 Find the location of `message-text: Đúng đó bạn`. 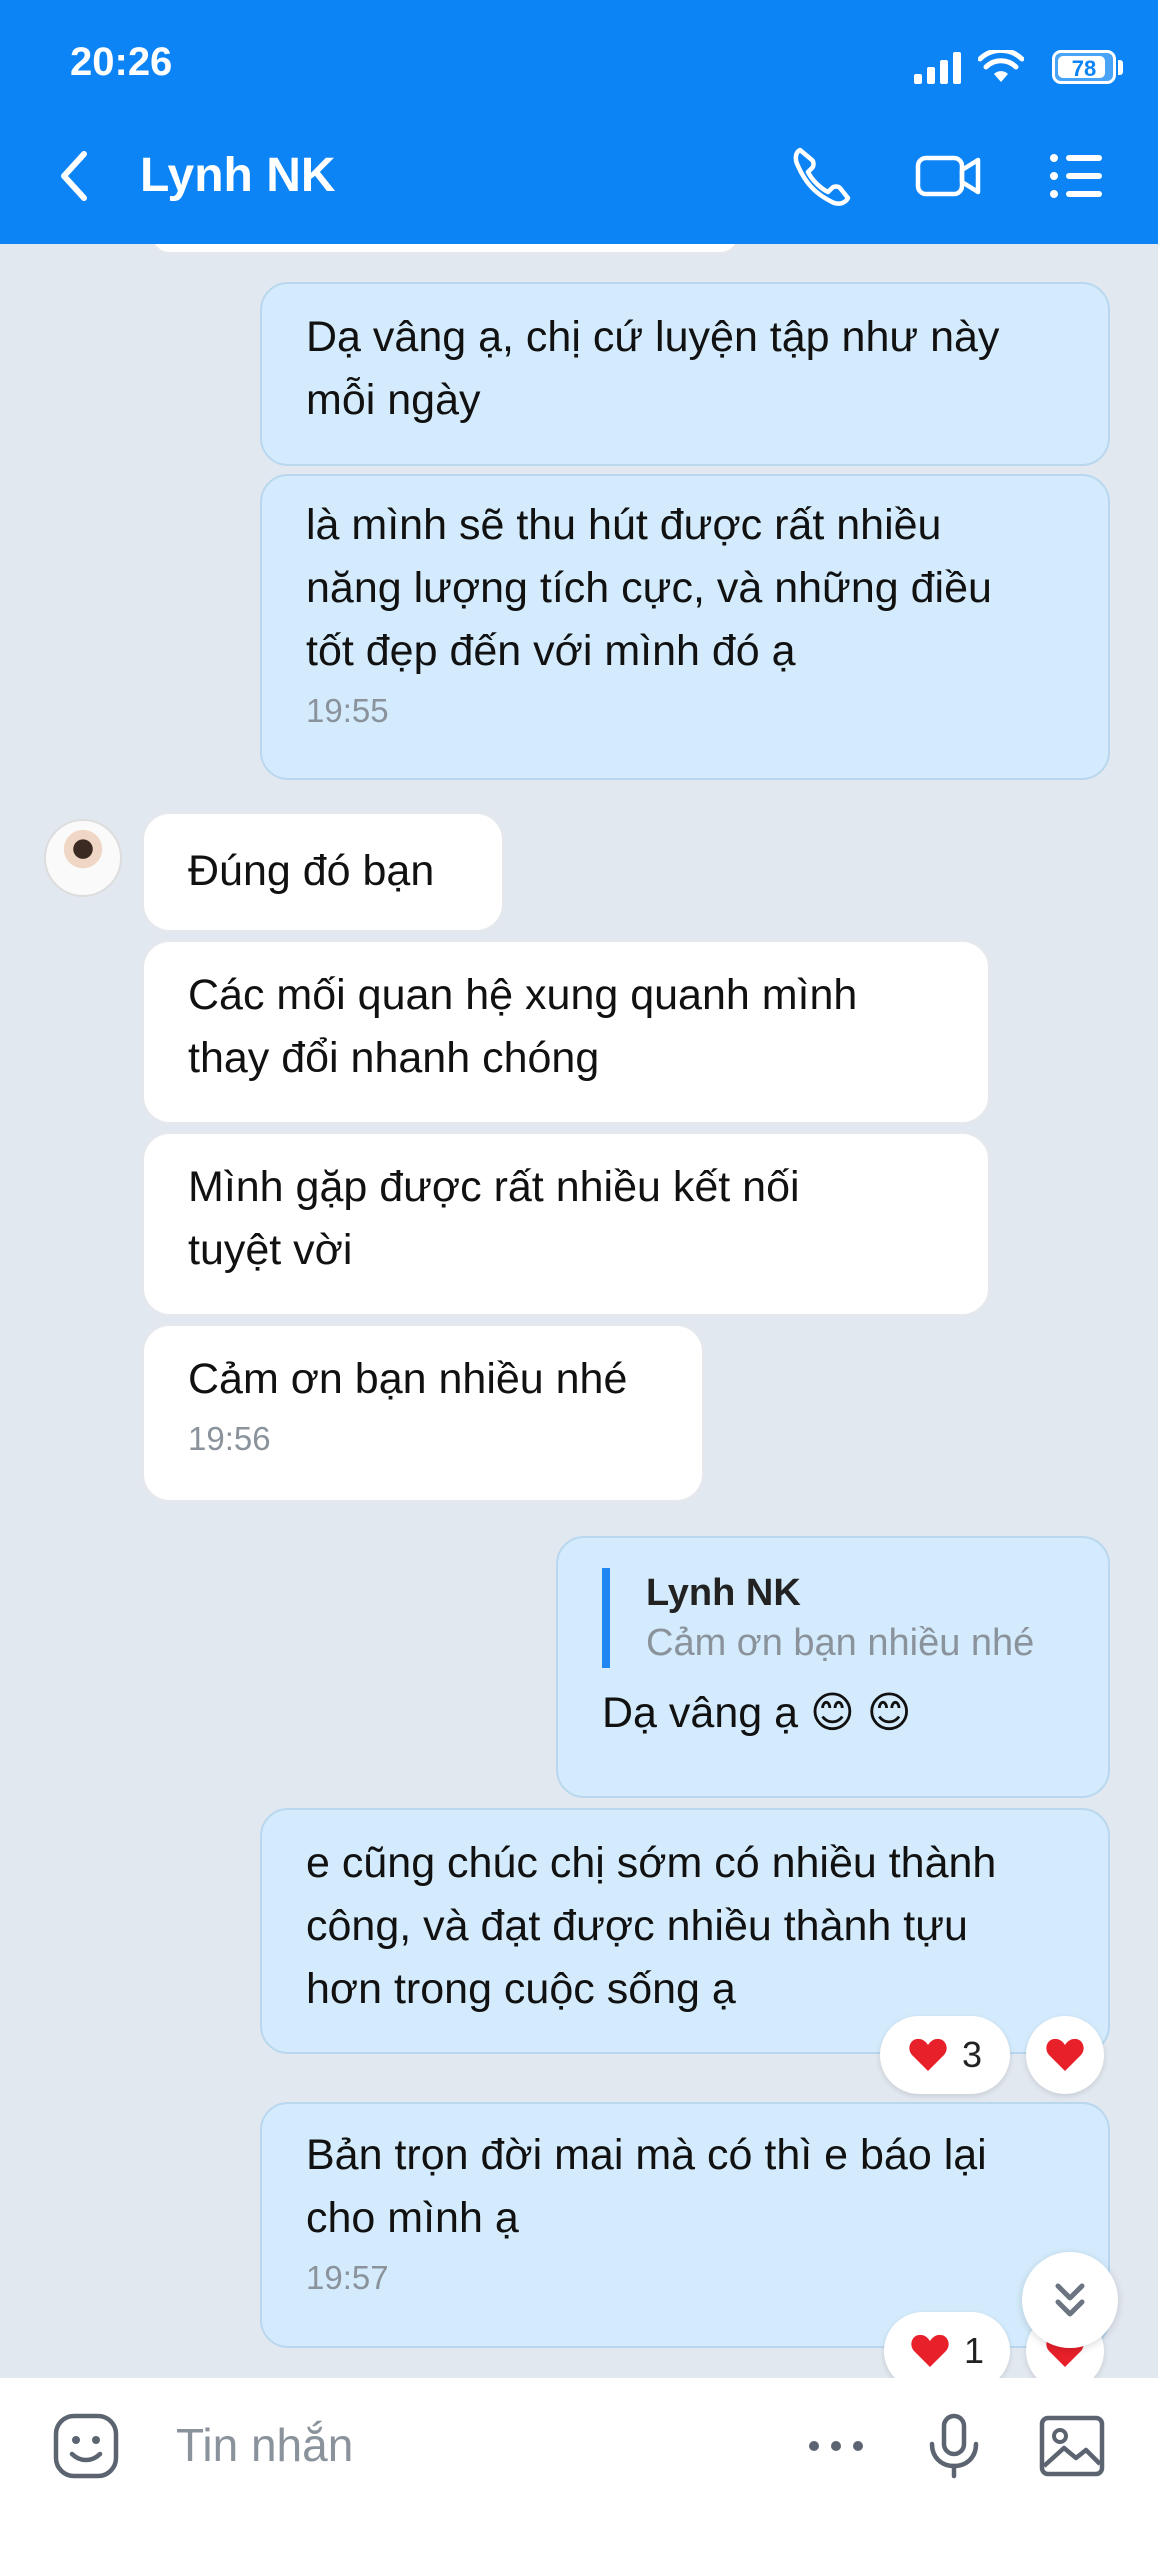

message-text: Đúng đó bạn is located at coordinates (311, 871).